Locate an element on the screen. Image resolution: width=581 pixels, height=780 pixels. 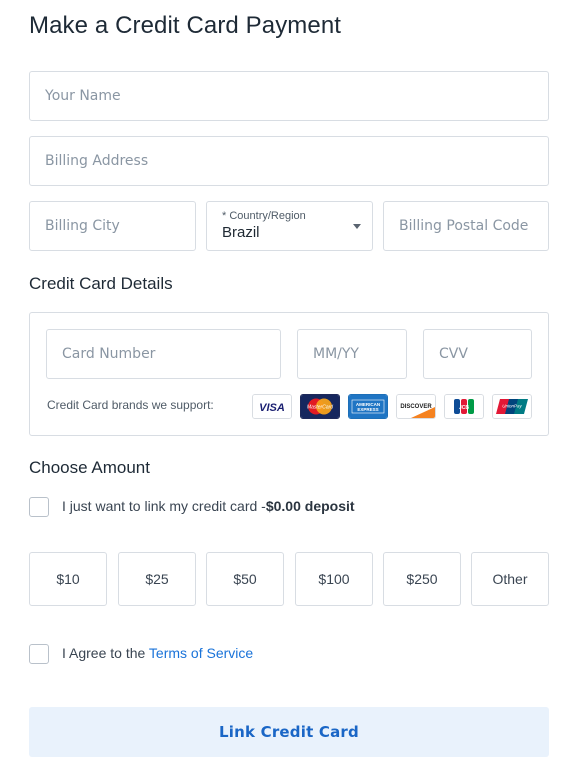
amount-button-10: $10 is located at coordinates (68, 579).